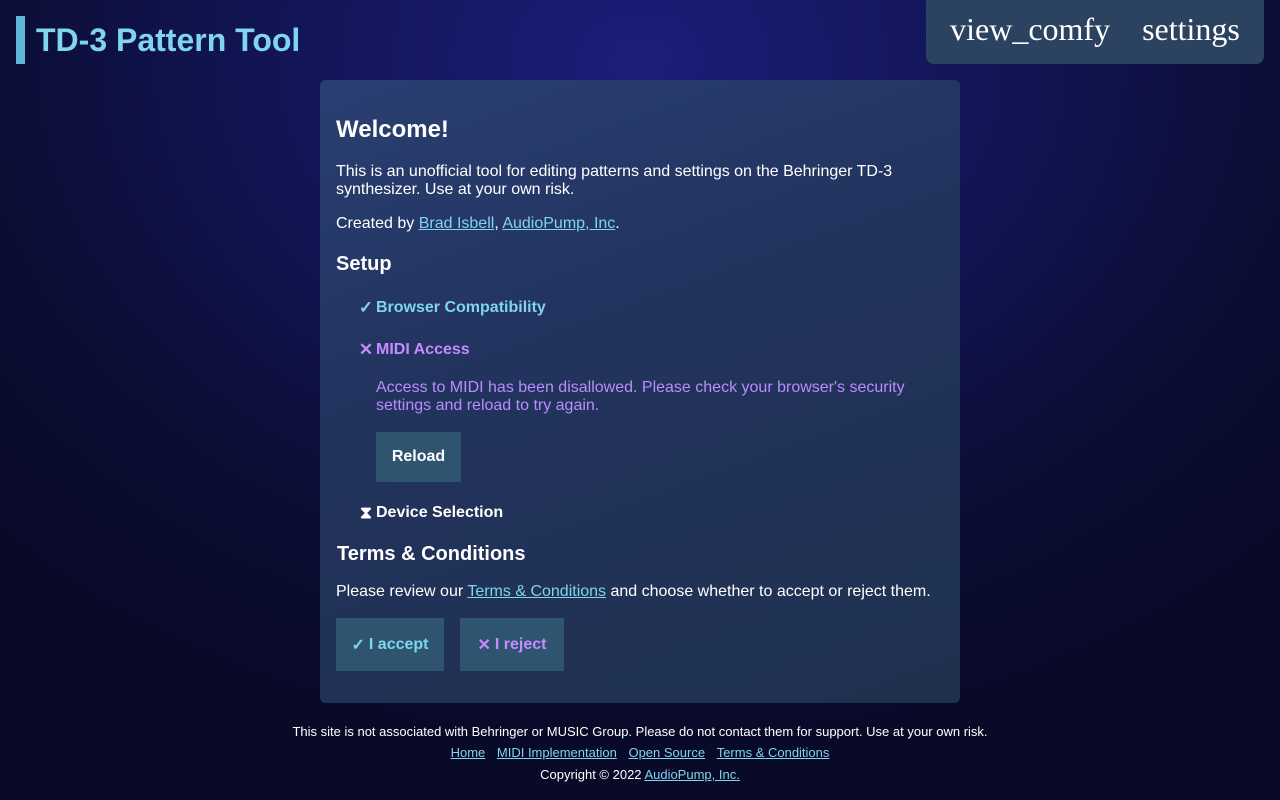 The height and width of the screenshot is (800, 1280). Describe the element at coordinates (691, 774) in the screenshot. I see `copyright-link: AudioPump, Inc.` at that location.